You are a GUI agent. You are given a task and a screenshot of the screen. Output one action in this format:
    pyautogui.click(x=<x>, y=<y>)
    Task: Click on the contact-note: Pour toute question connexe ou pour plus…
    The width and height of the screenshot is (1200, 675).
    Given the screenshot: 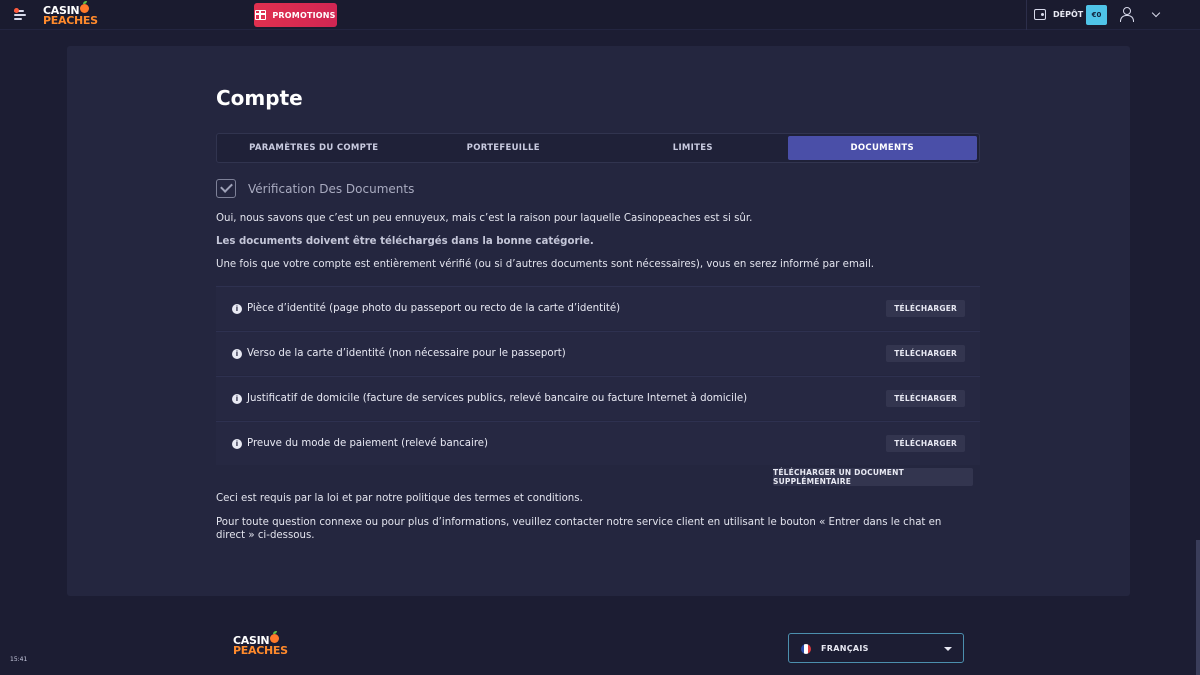 What is the action you would take?
    pyautogui.click(x=579, y=529)
    